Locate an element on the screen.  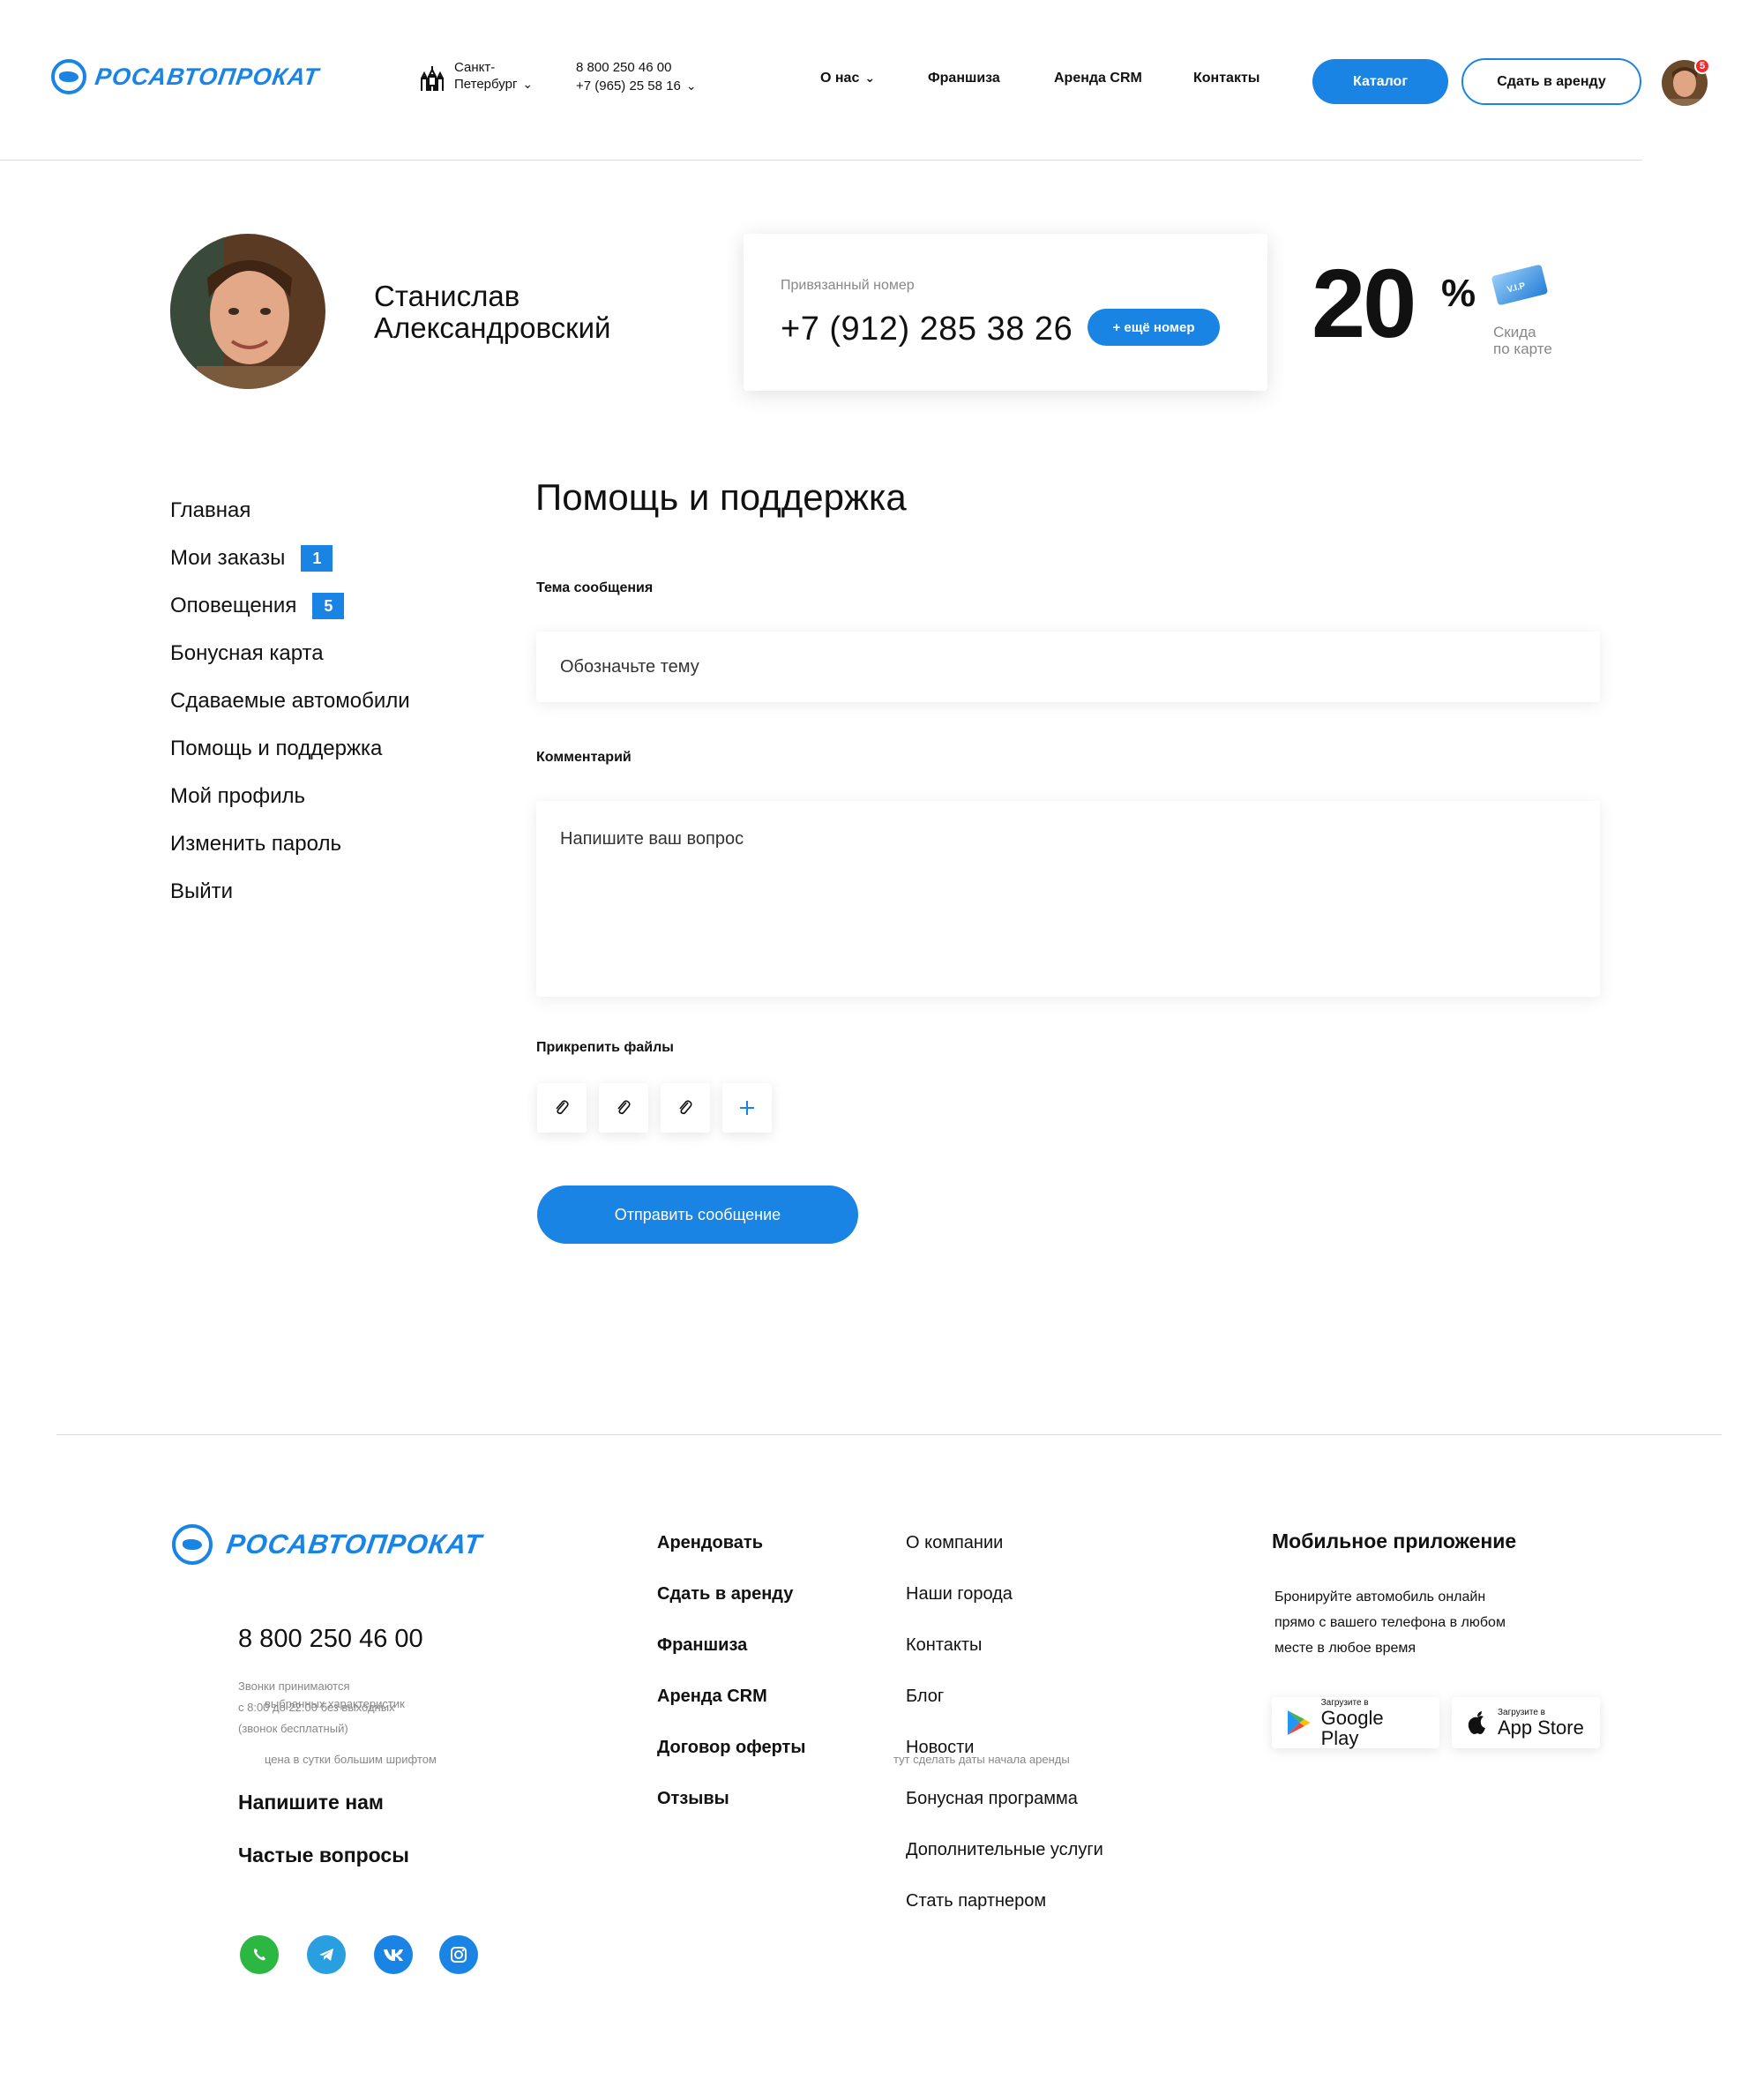
city-kremlin-icon is located at coordinates (432, 78).